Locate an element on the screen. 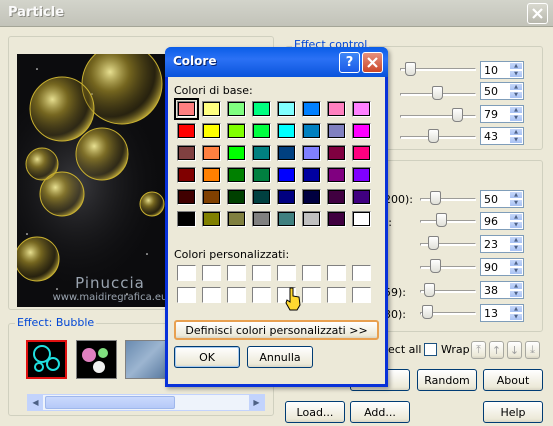  spin-box: 43 ▲ ▼ is located at coordinates (502, 136).